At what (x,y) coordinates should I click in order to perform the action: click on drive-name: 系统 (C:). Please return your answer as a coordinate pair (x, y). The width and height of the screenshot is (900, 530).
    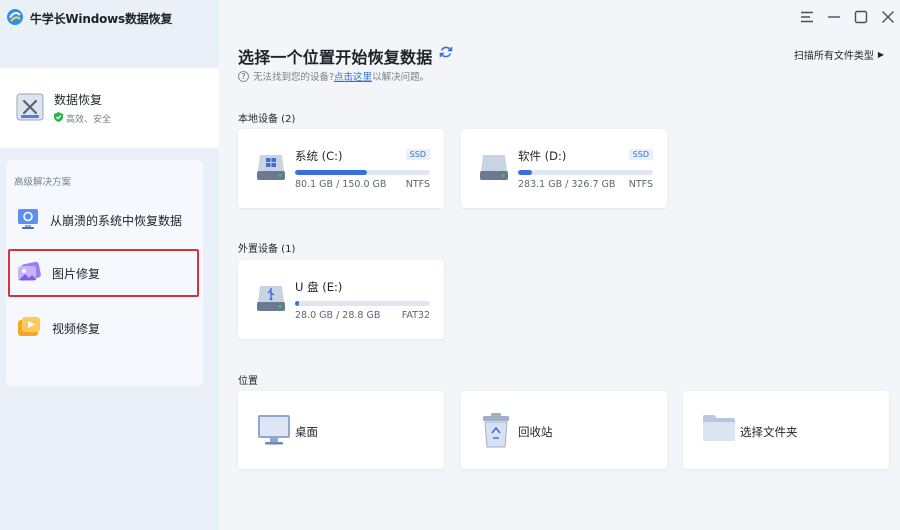
    Looking at the image, I should click on (319, 156).